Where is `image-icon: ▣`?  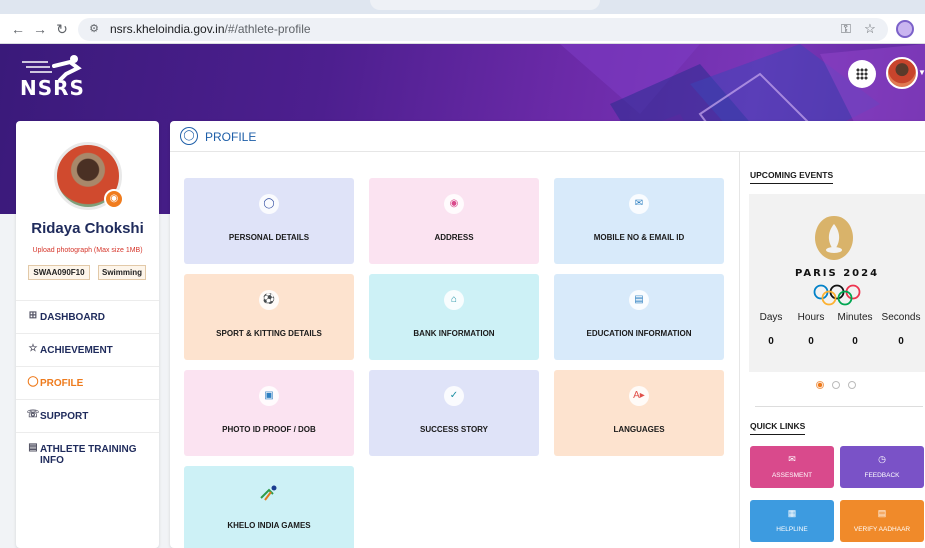
image-icon: ▣ is located at coordinates (269, 396).